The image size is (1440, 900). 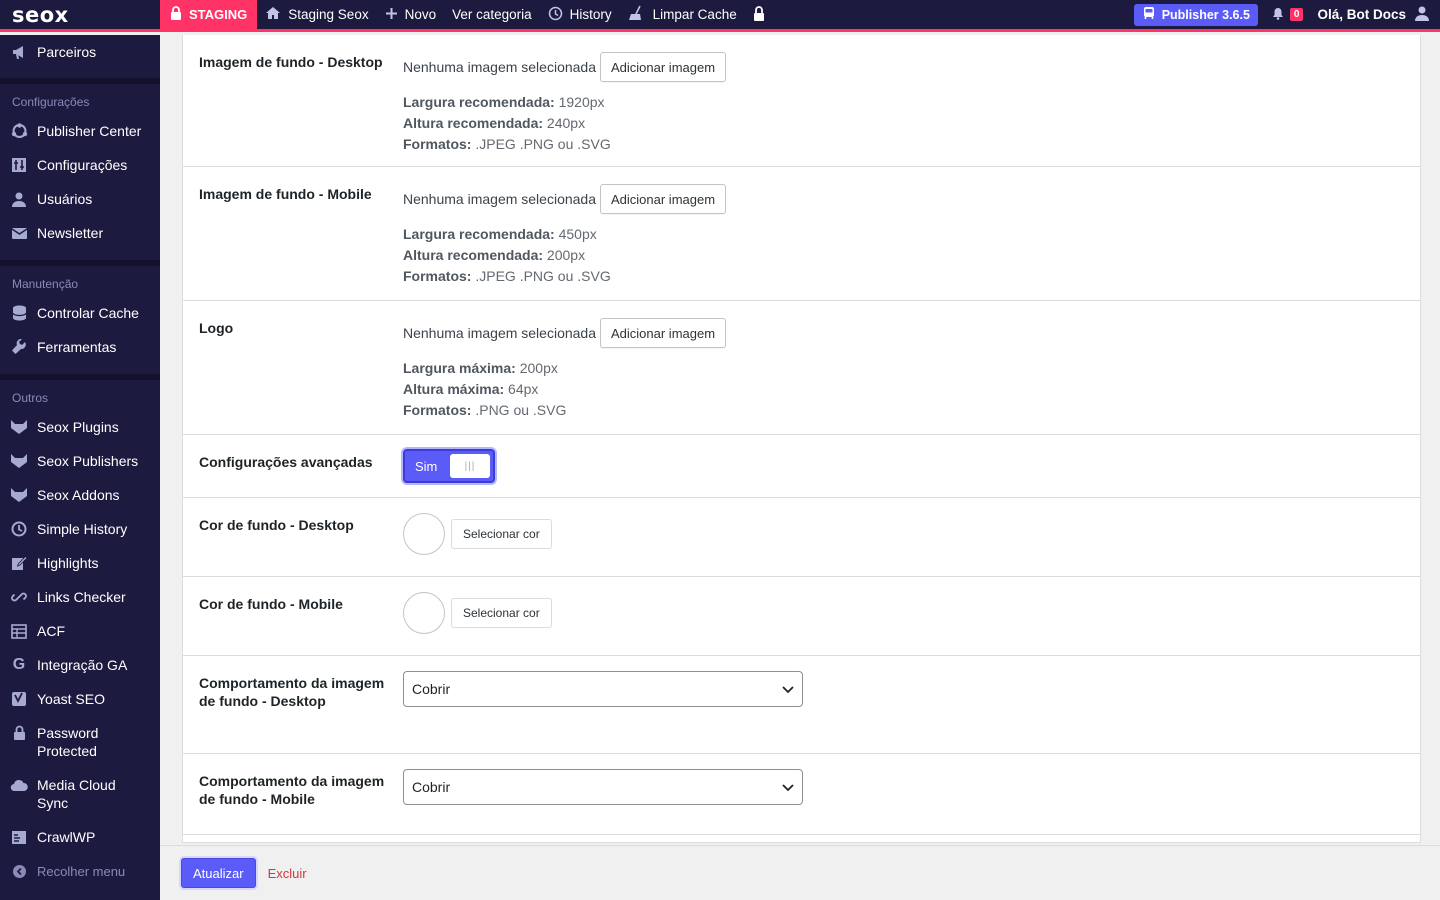 What do you see at coordinates (19, 664) in the screenshot?
I see `google-icon: G` at bounding box center [19, 664].